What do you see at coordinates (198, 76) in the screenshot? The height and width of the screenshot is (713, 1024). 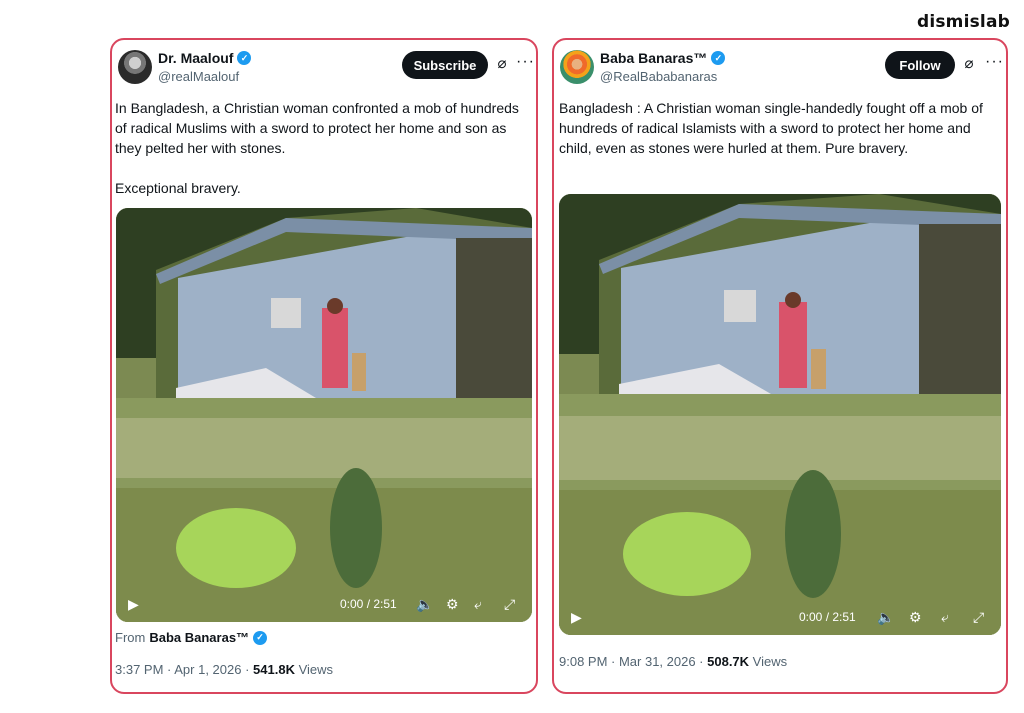 I see `author-handle: @realMaalouf` at bounding box center [198, 76].